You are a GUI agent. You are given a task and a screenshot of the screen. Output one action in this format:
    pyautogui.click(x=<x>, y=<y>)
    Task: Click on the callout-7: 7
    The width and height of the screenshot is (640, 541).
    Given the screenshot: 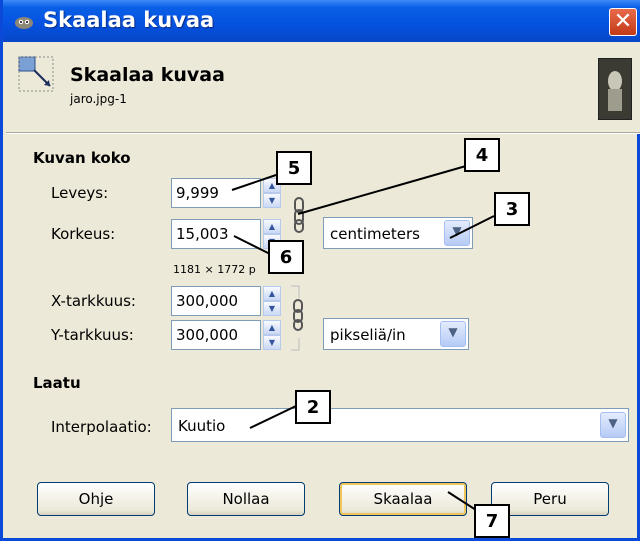 What is the action you would take?
    pyautogui.click(x=492, y=521)
    